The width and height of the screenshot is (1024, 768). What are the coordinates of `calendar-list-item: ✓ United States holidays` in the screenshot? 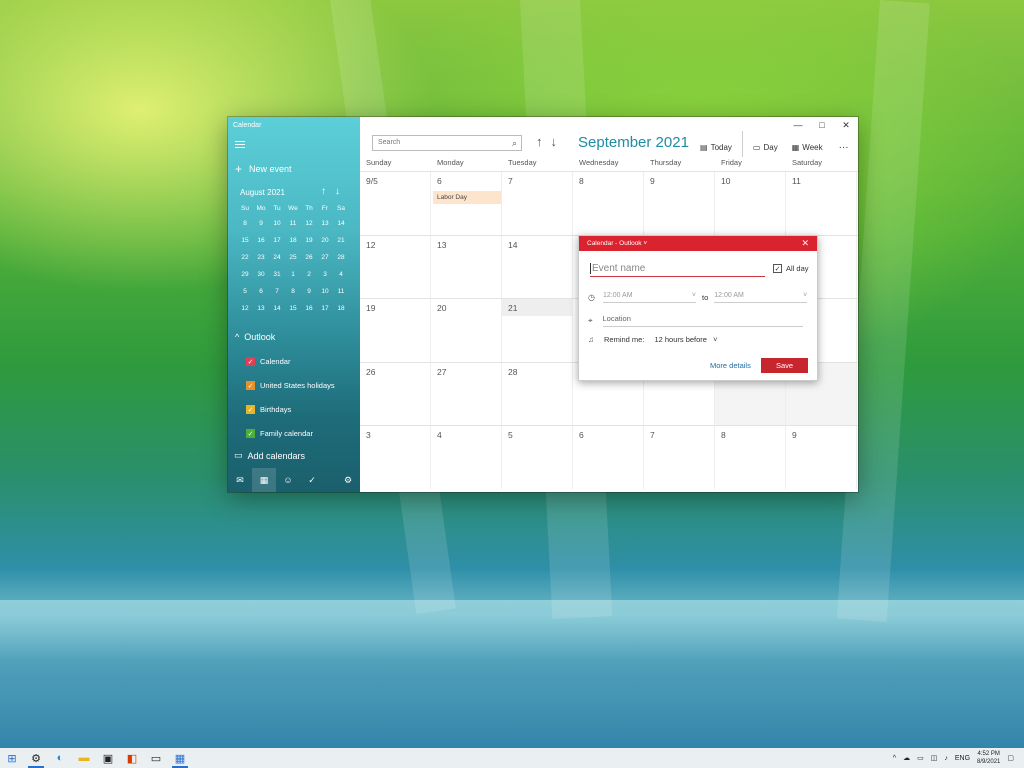 It's located at (290, 385).